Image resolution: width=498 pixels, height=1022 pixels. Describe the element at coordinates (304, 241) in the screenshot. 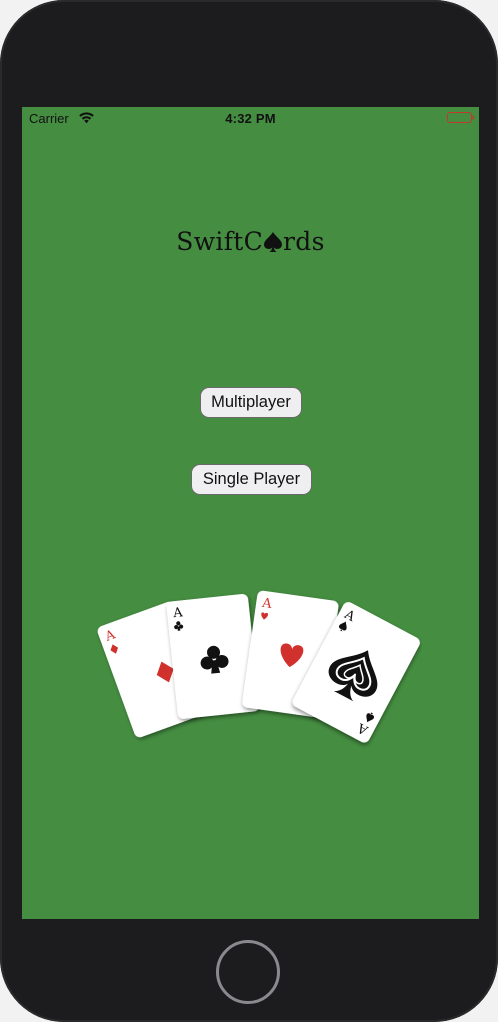

I see `logo-text-end: rds` at that location.